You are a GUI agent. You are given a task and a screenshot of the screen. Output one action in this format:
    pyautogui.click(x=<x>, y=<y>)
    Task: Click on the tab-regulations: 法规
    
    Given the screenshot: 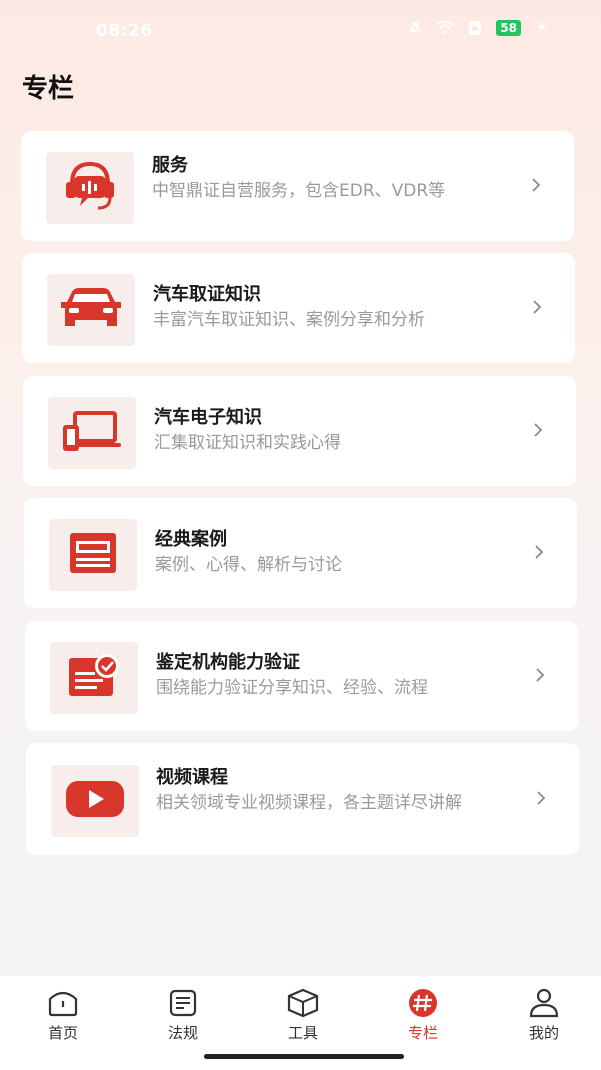 What is the action you would take?
    pyautogui.click(x=183, y=1015)
    